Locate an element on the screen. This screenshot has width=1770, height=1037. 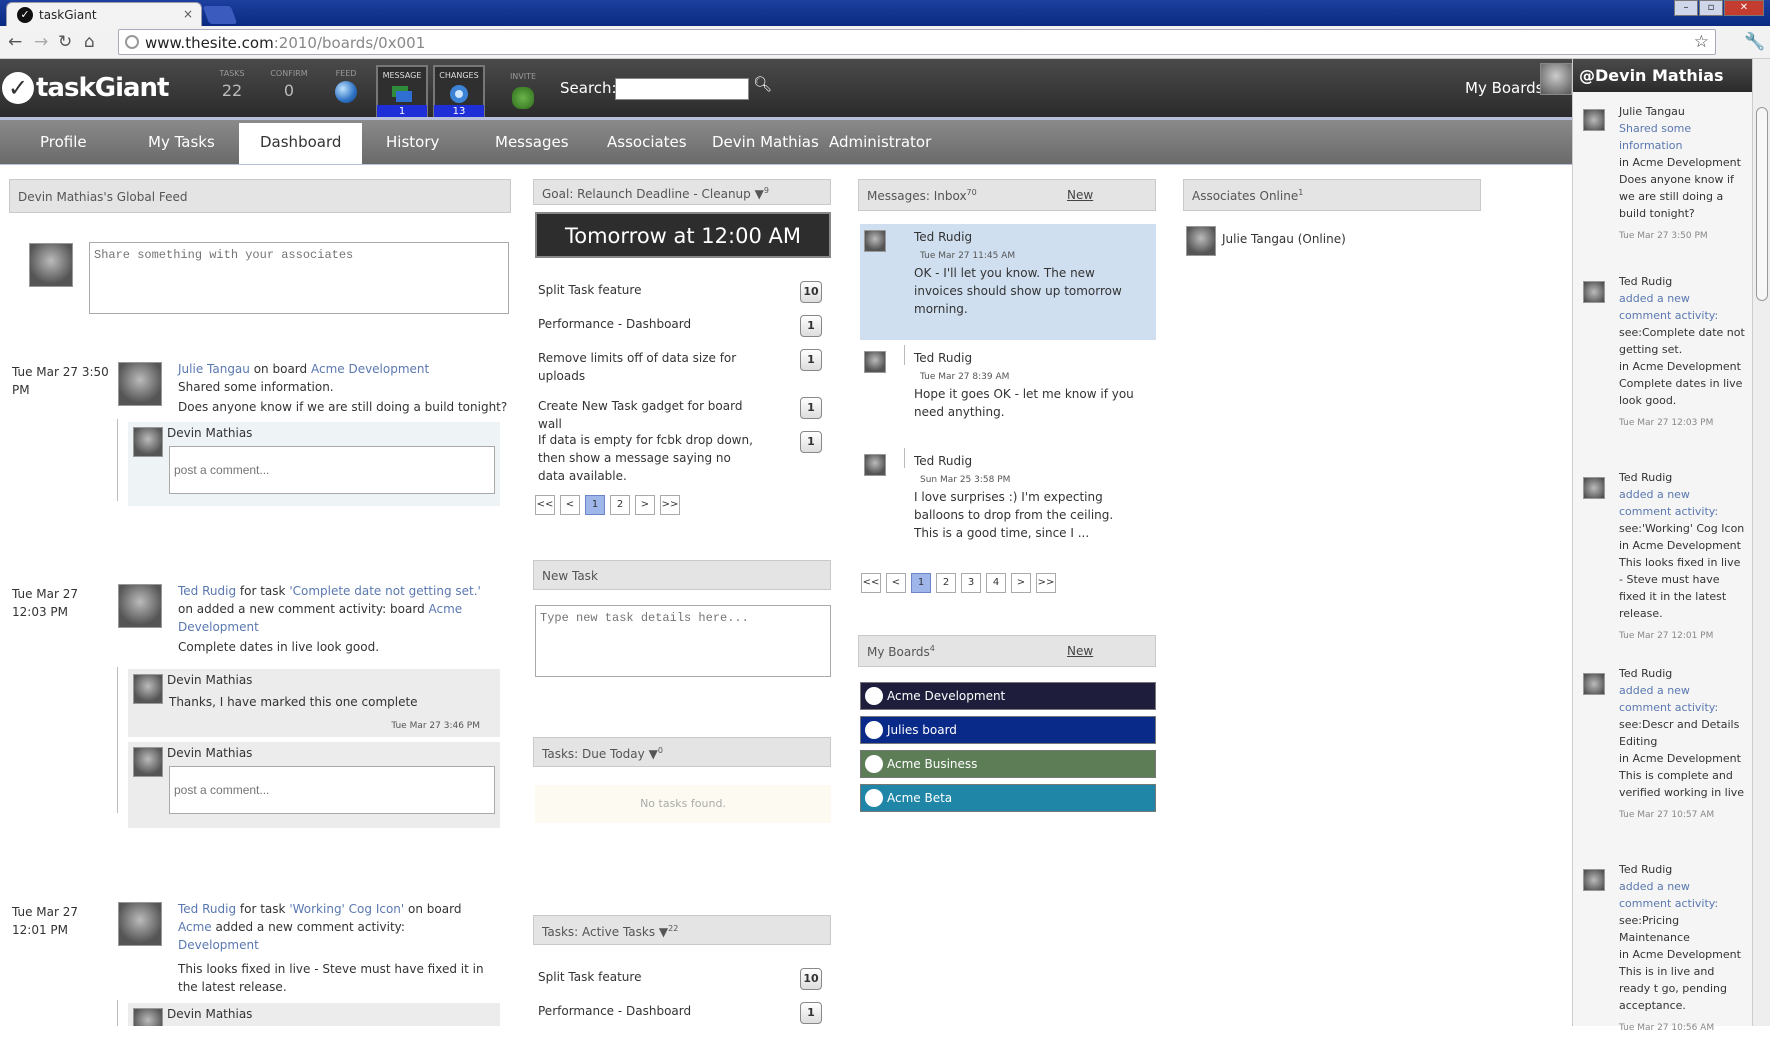
tab-associates: Associates is located at coordinates (647, 142).